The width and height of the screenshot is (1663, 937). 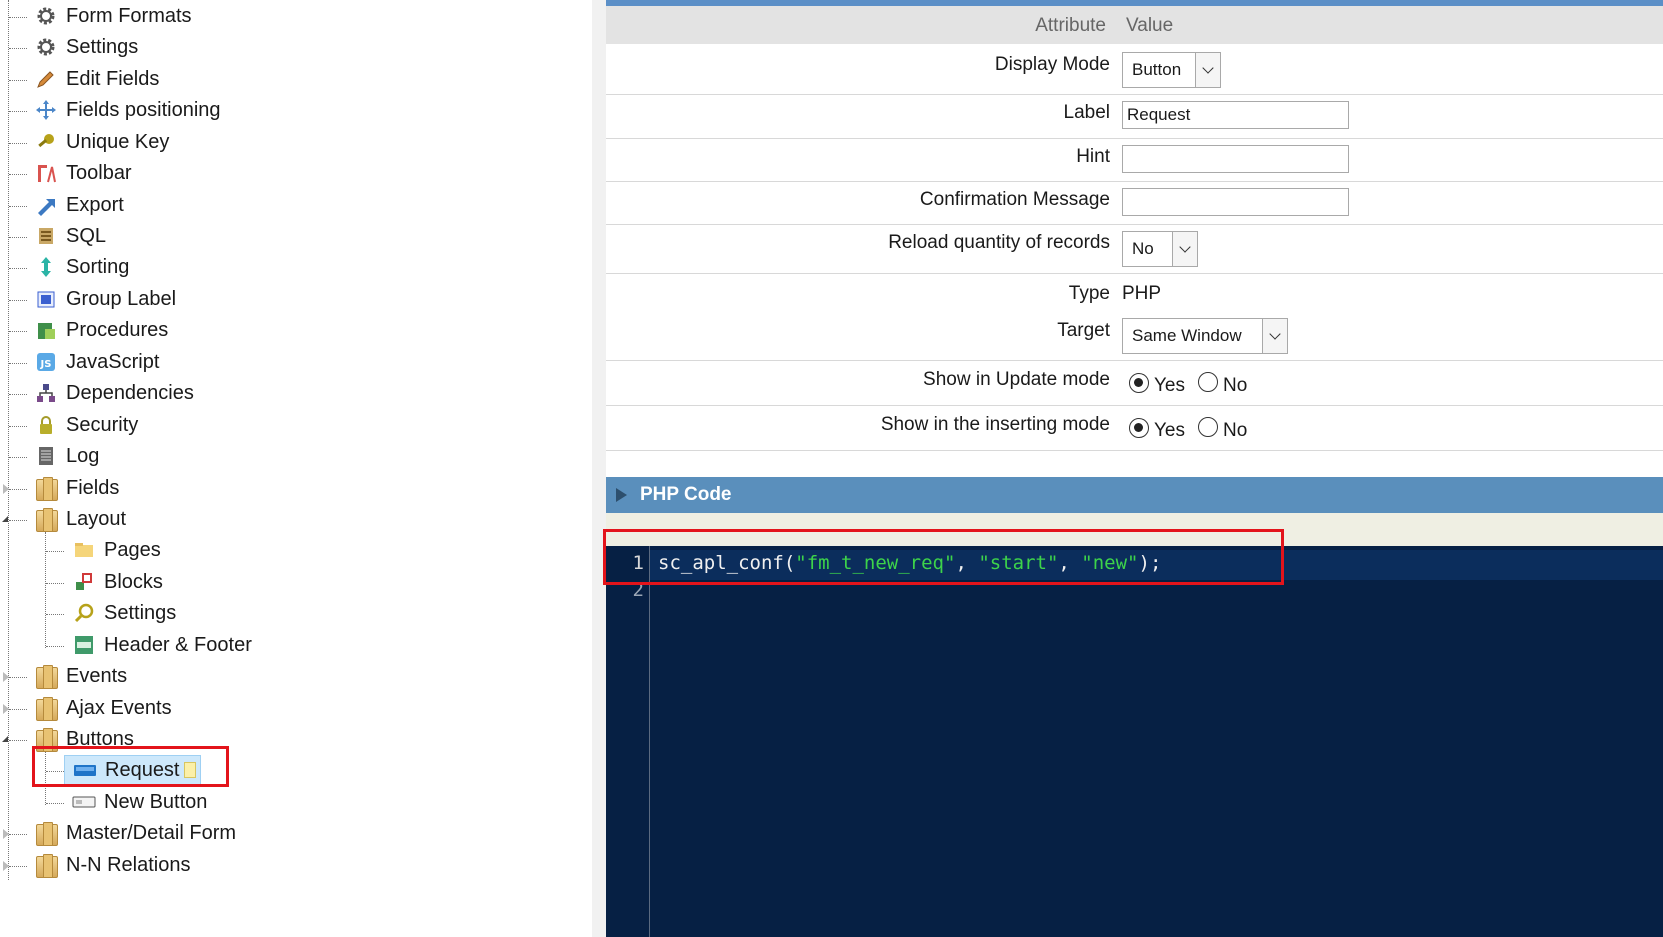 What do you see at coordinates (599, 468) in the screenshot?
I see `splitter-gutter` at bounding box center [599, 468].